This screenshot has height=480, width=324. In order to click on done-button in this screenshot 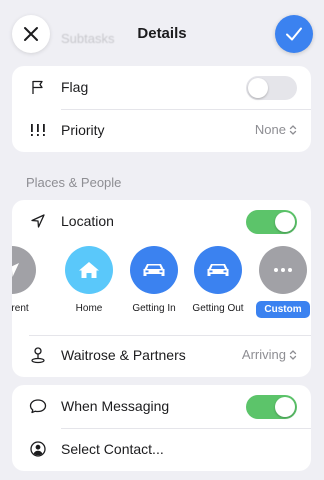, I will do `click(294, 34)`.